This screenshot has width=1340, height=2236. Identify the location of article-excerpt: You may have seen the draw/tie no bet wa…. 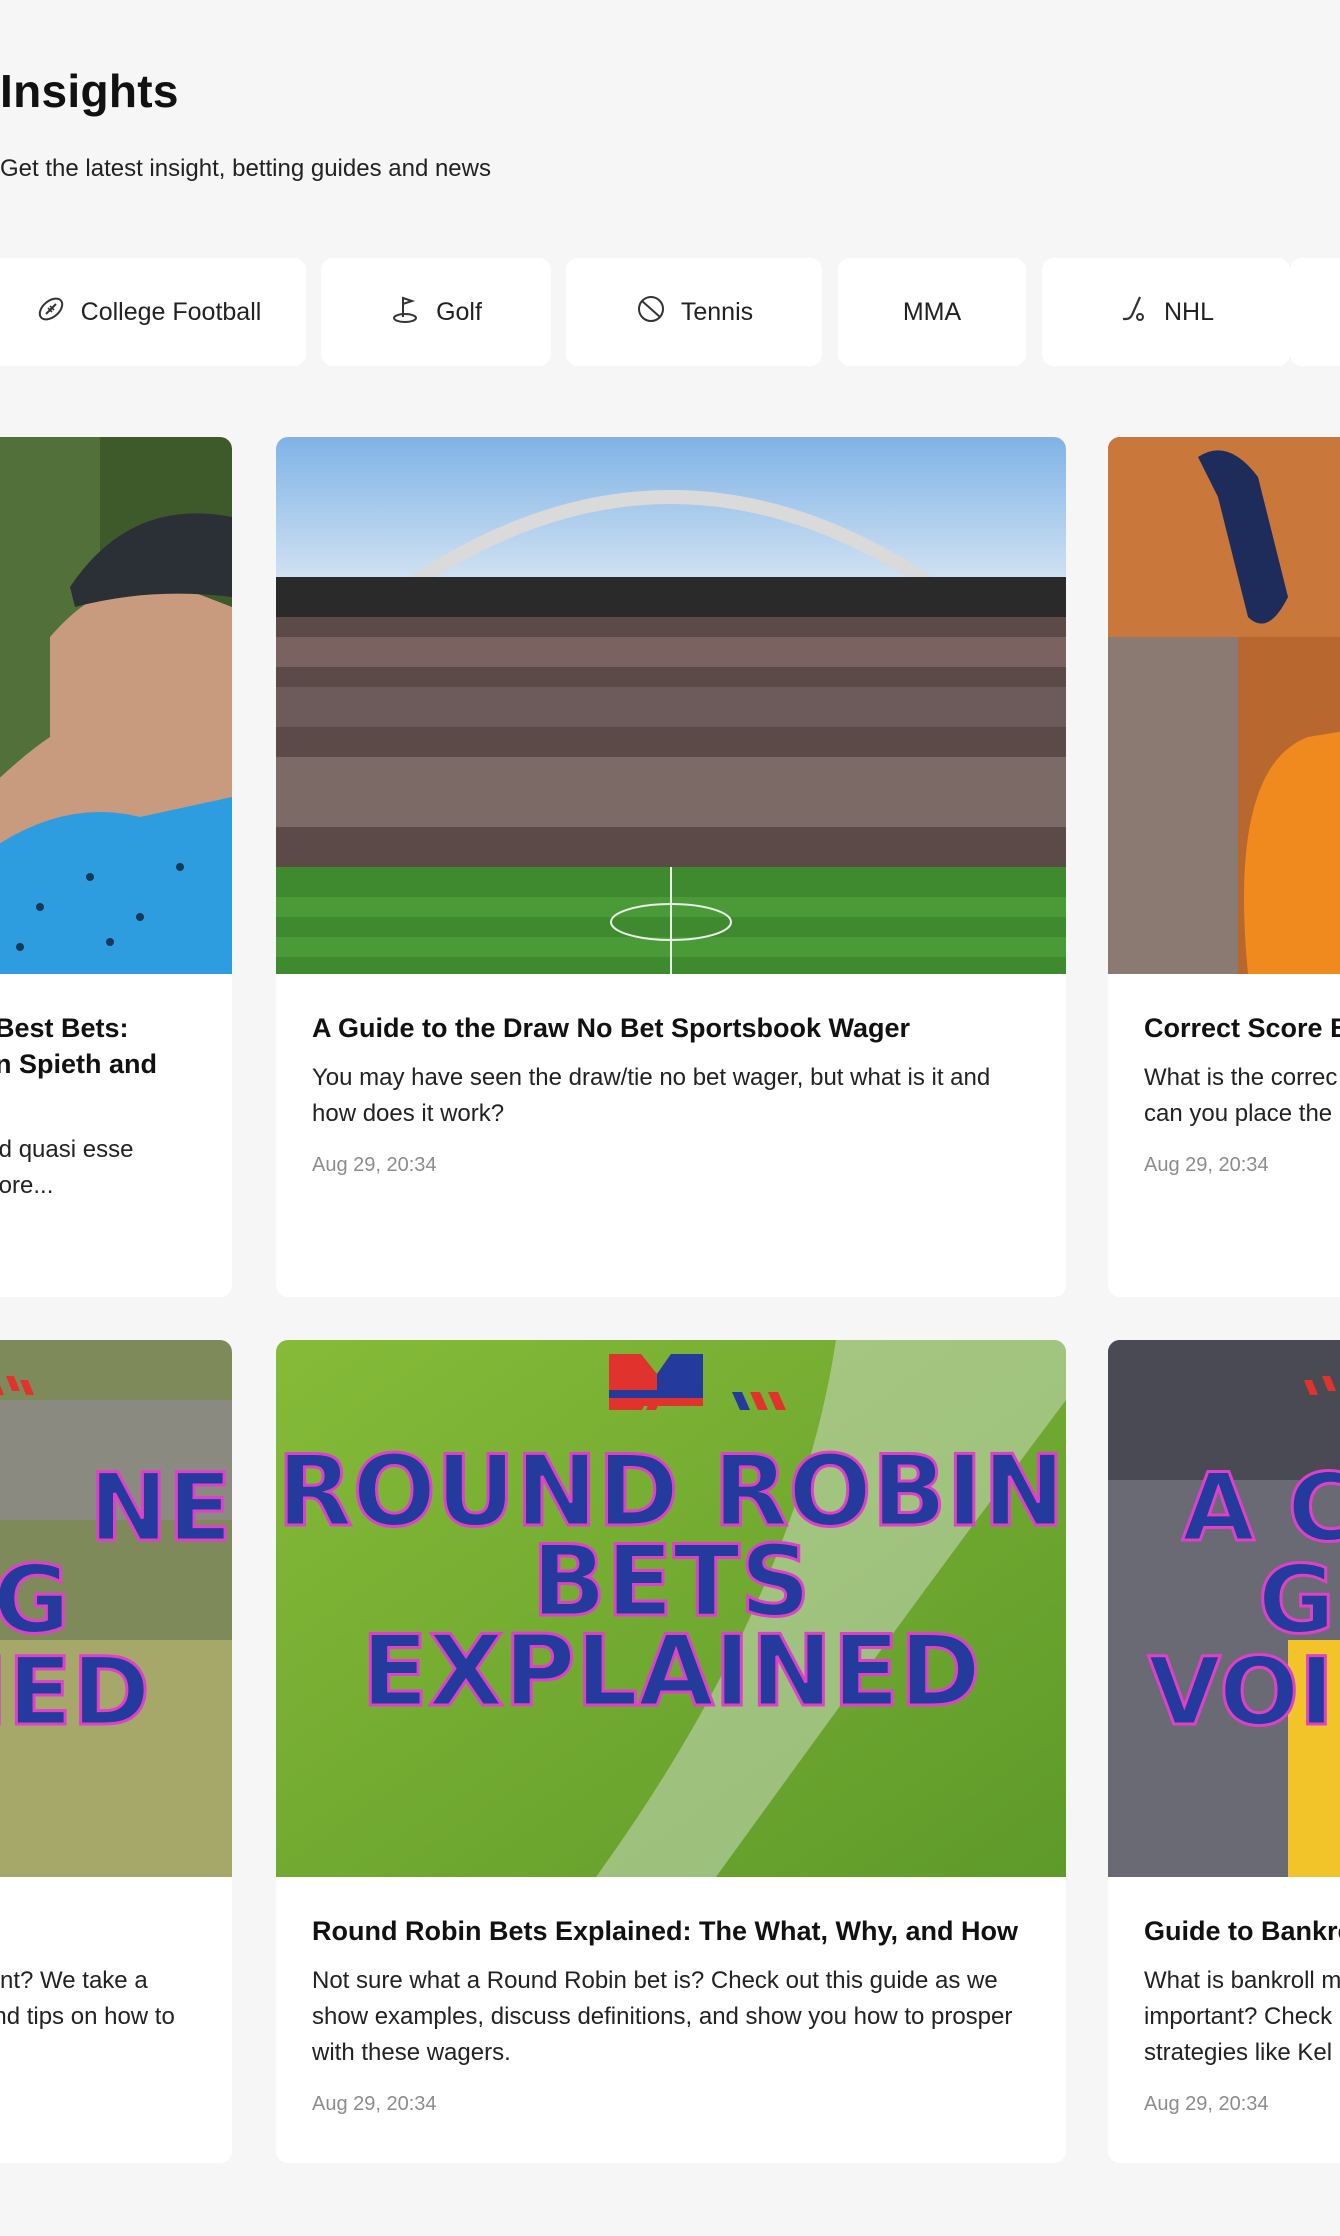
(651, 1095).